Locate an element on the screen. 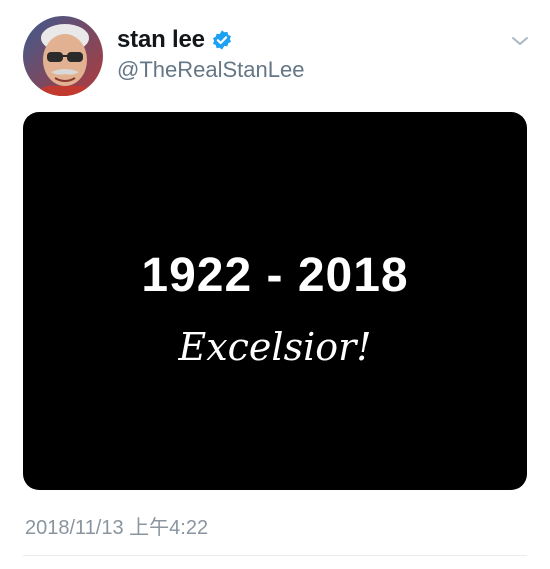 This screenshot has height=569, width=550. avatar-image is located at coordinates (63, 56).